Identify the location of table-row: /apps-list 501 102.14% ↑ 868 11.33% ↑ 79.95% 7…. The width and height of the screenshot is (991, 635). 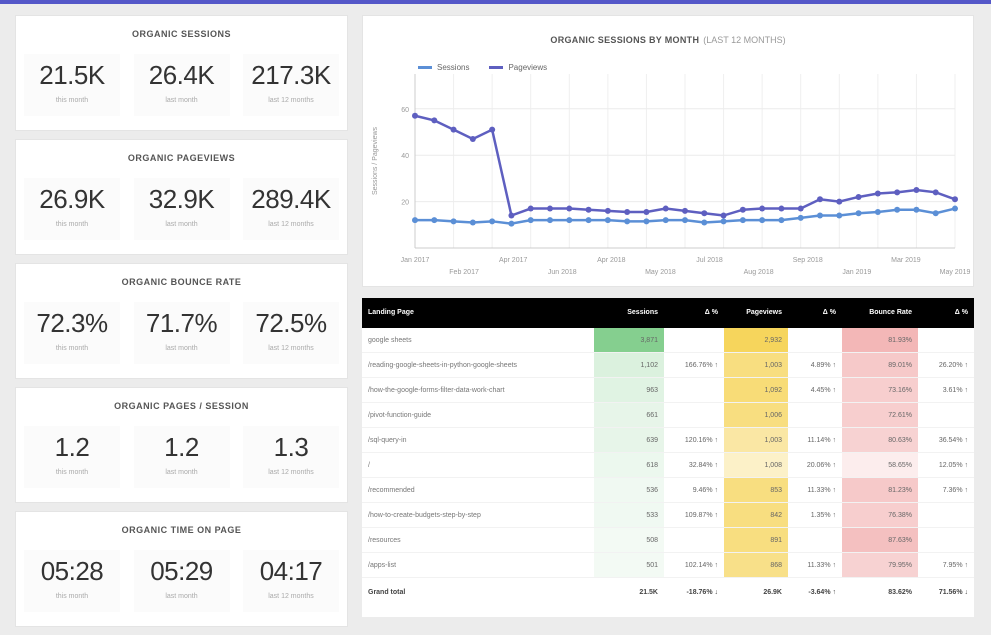
(668, 565).